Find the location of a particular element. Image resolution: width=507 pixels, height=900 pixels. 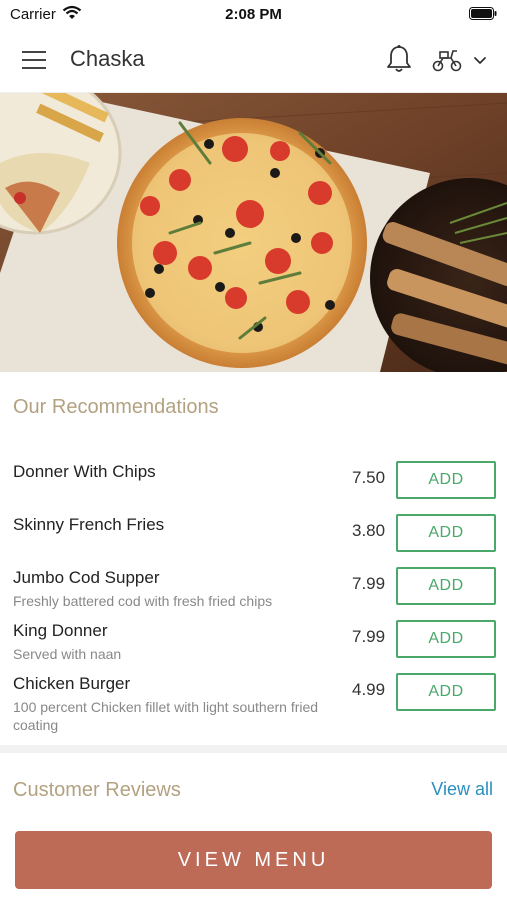

item-description: Served with naan is located at coordinates (67, 654).